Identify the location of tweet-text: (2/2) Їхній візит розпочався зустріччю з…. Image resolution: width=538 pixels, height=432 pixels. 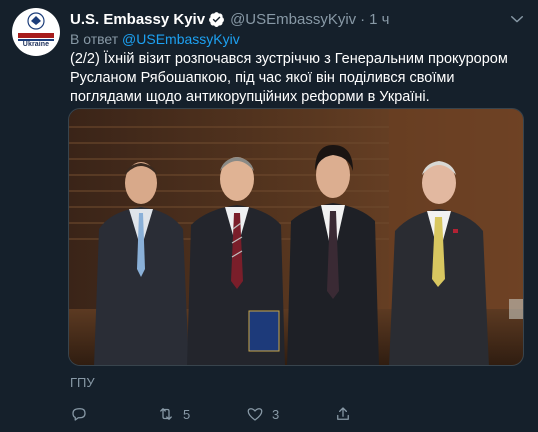
(289, 78).